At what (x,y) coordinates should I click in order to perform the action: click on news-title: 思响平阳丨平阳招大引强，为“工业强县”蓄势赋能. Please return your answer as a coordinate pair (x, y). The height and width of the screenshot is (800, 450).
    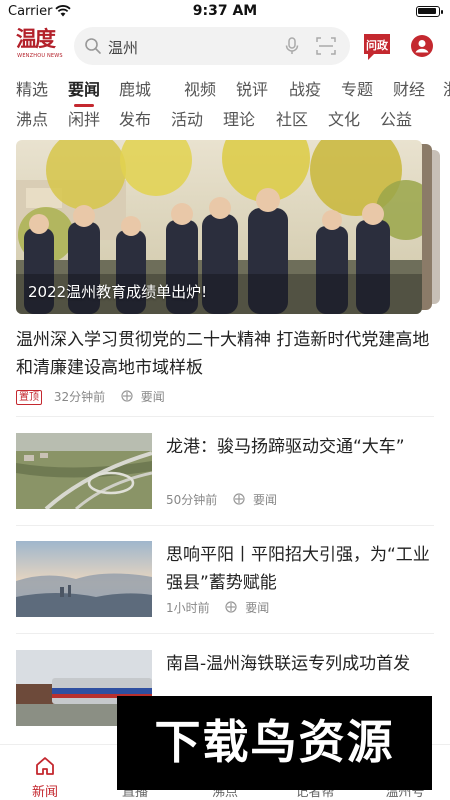
    Looking at the image, I should click on (298, 569).